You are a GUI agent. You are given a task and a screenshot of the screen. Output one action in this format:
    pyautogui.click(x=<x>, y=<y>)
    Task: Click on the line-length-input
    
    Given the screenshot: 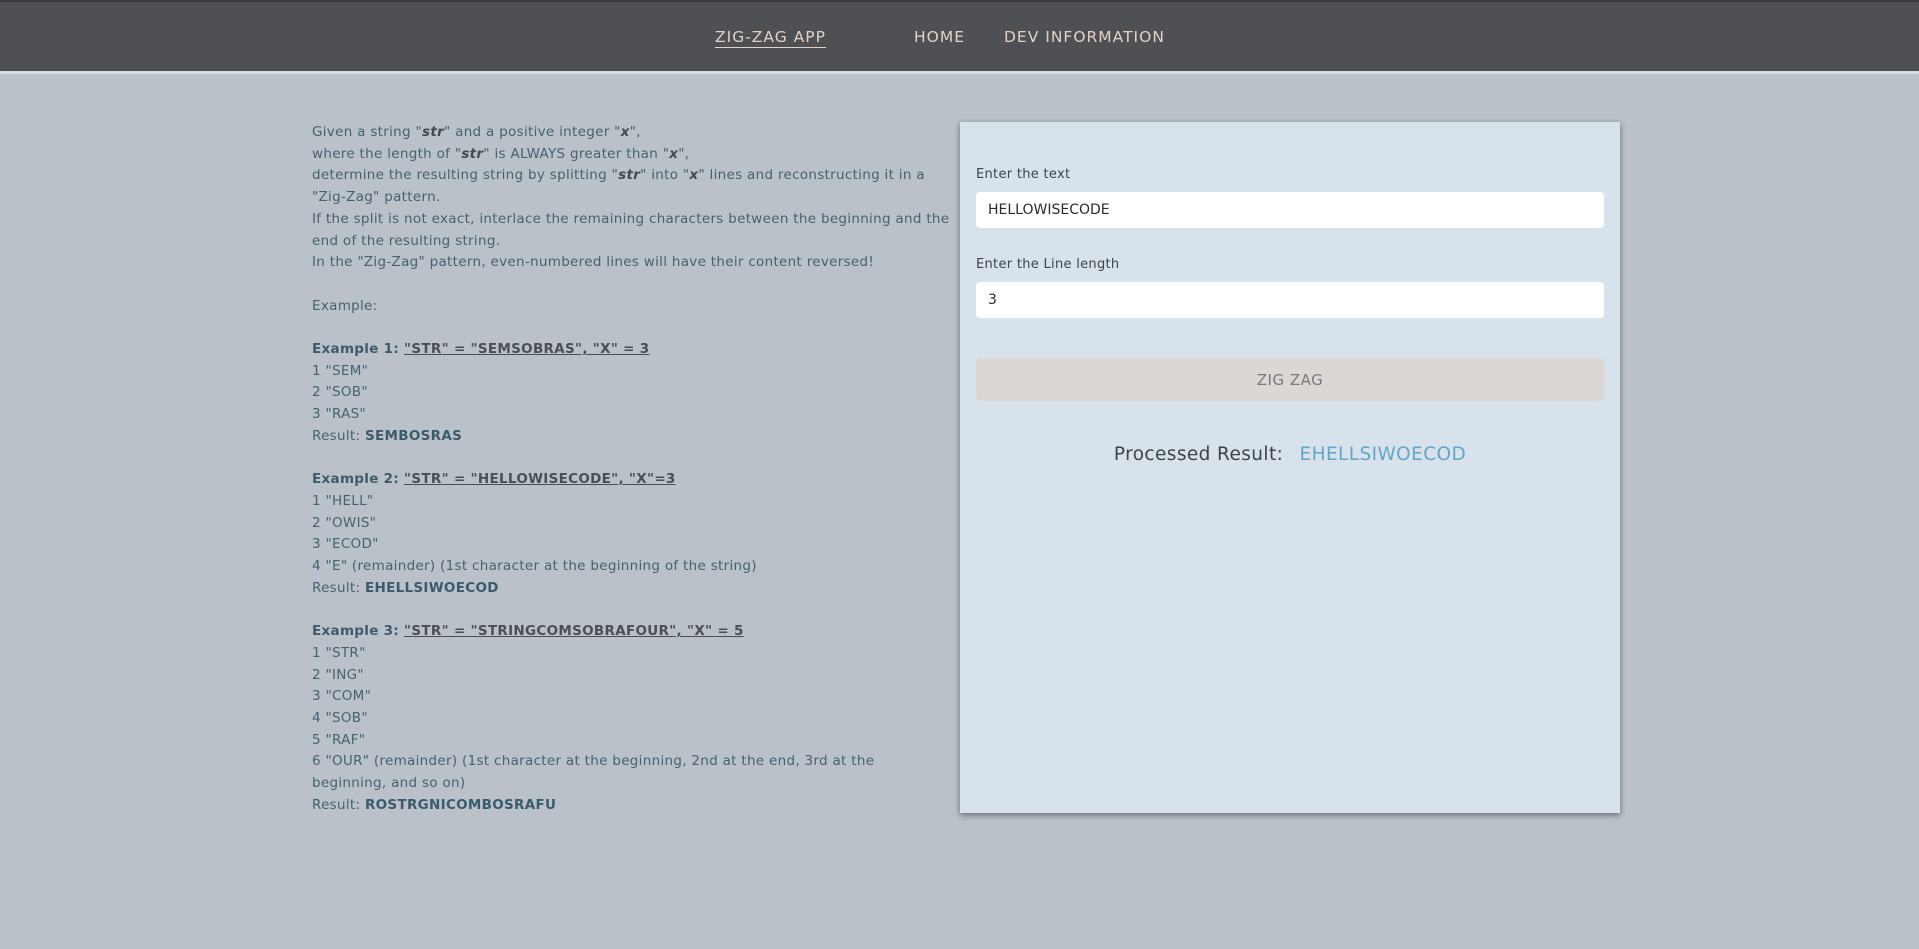 What is the action you would take?
    pyautogui.click(x=1290, y=300)
    